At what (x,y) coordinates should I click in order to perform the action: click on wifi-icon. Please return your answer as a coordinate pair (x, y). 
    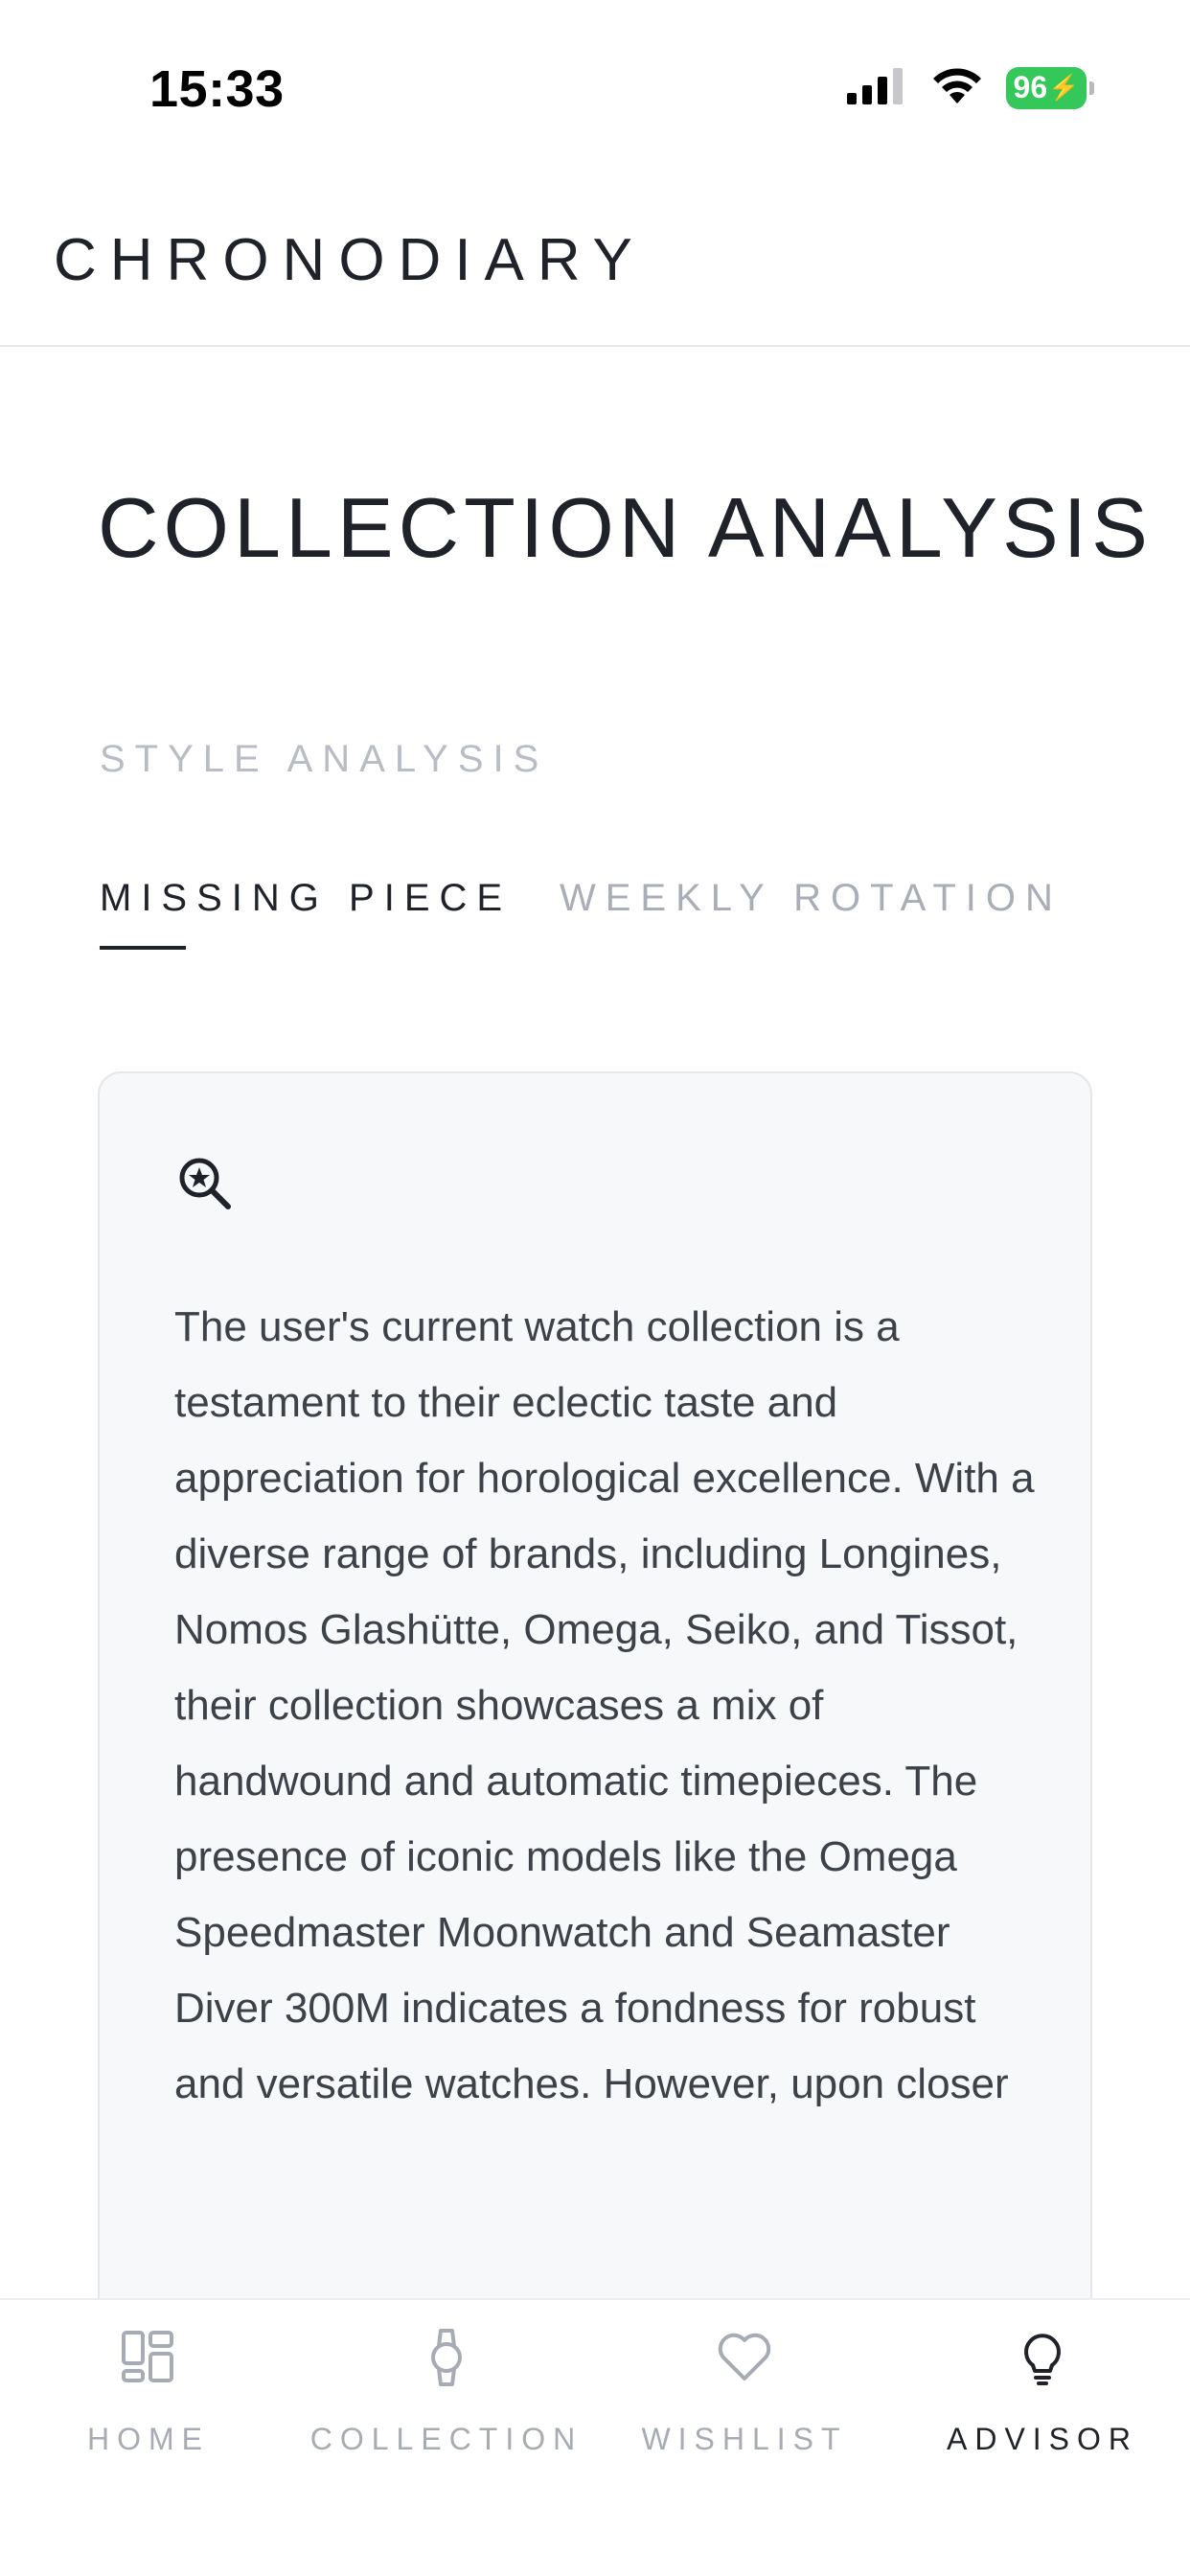
    Looking at the image, I should click on (957, 87).